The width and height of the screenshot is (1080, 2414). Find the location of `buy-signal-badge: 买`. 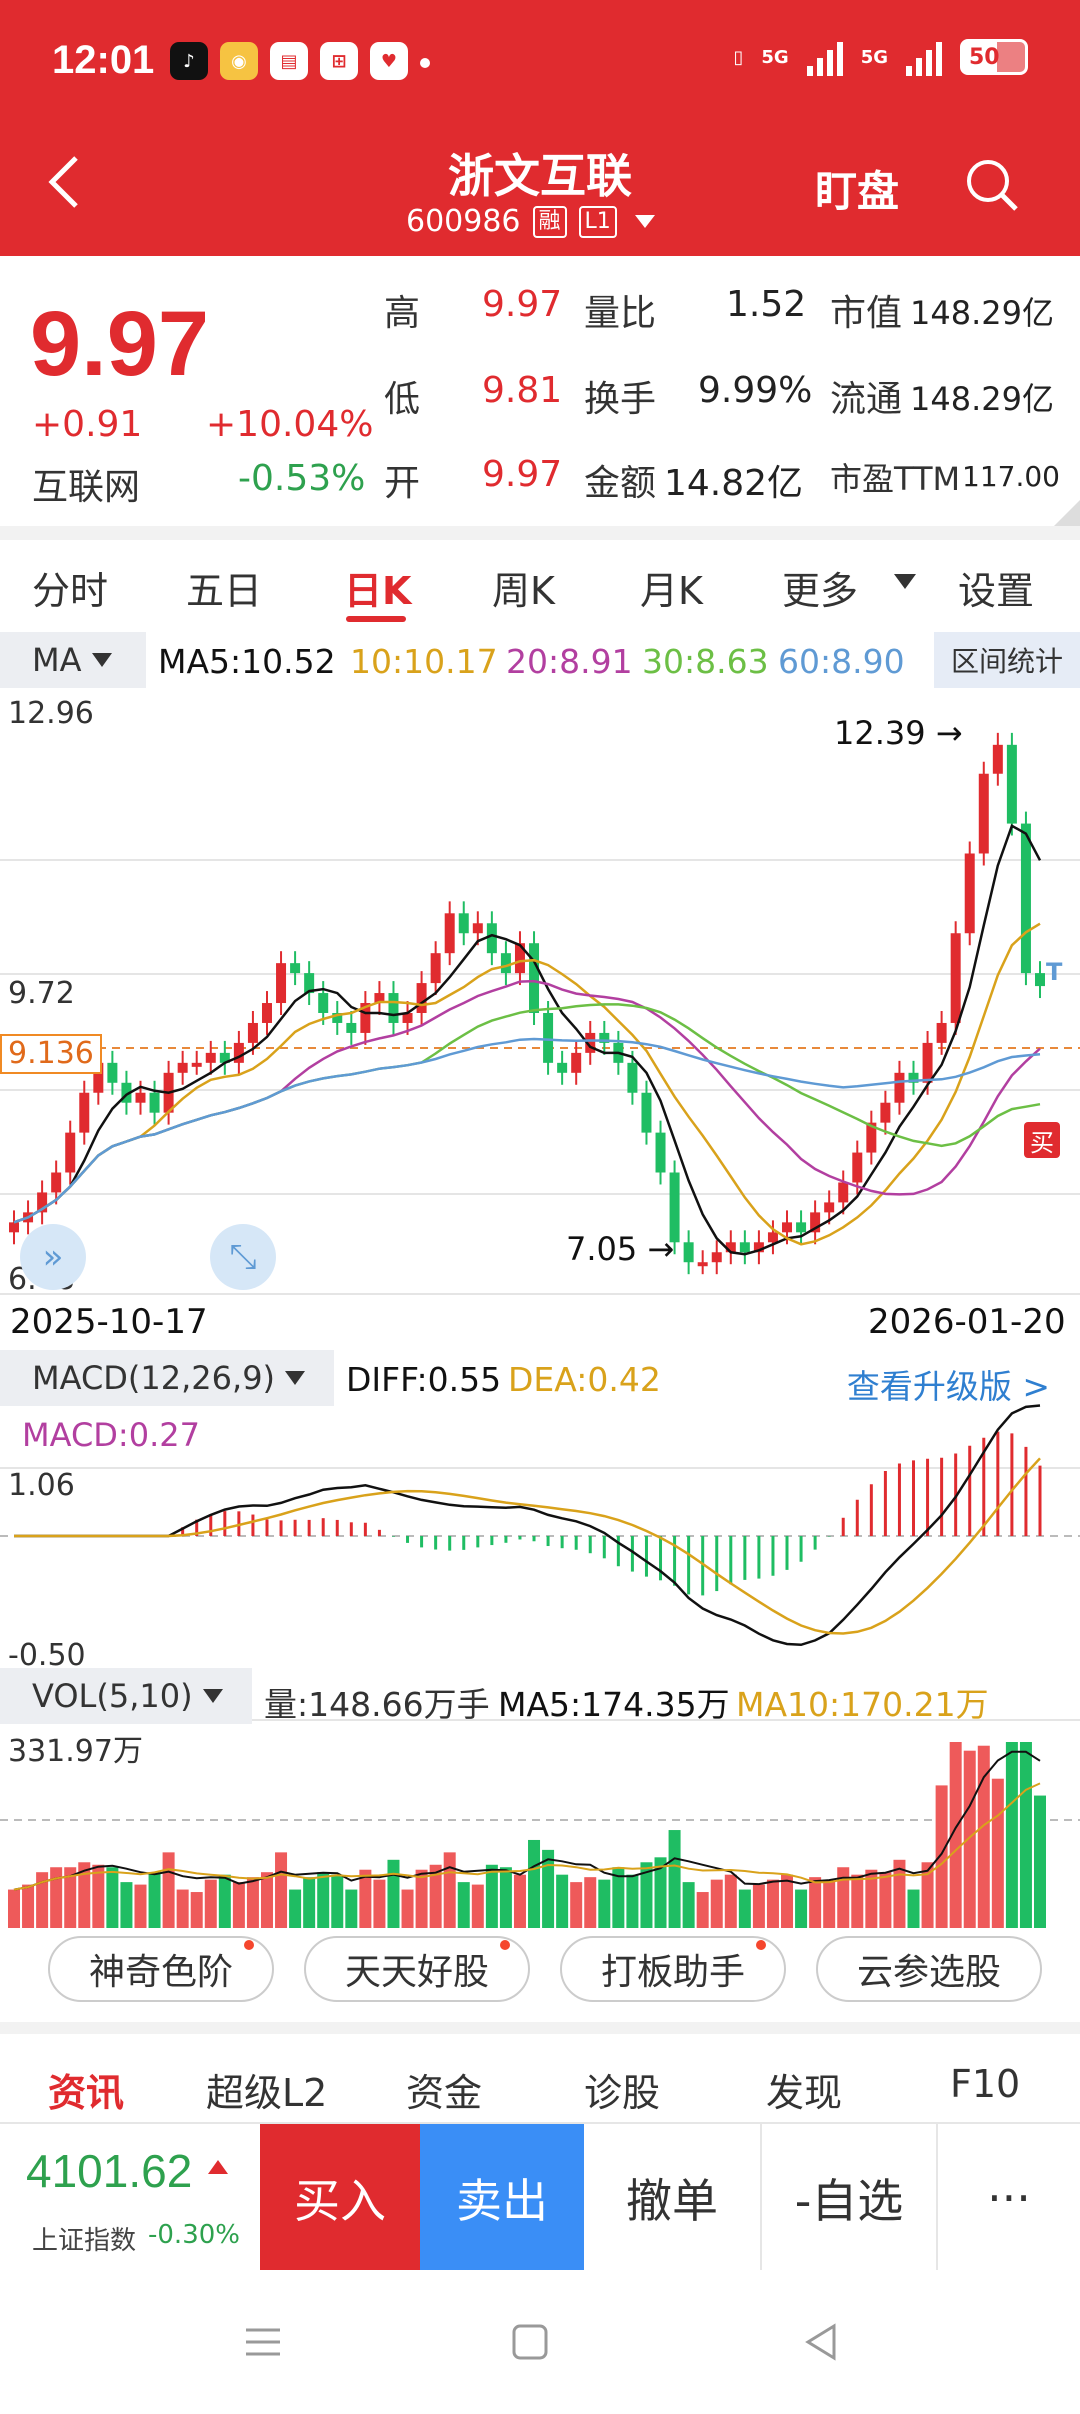

buy-signal-badge: 买 is located at coordinates (1042, 1140).